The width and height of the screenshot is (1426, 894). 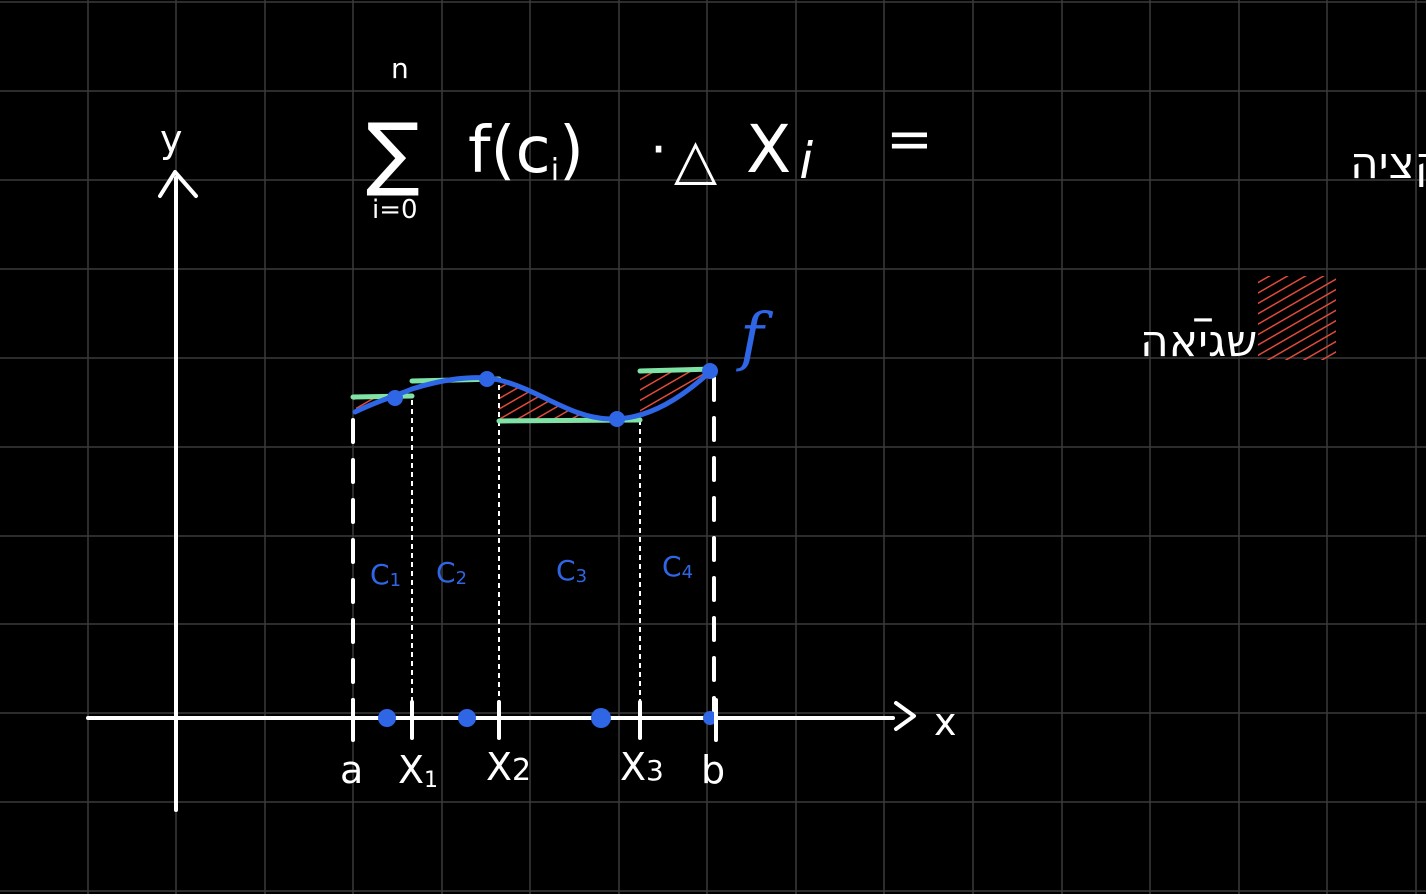 I want to click on error-legend-label: שגיאה, so click(x=1198, y=341).